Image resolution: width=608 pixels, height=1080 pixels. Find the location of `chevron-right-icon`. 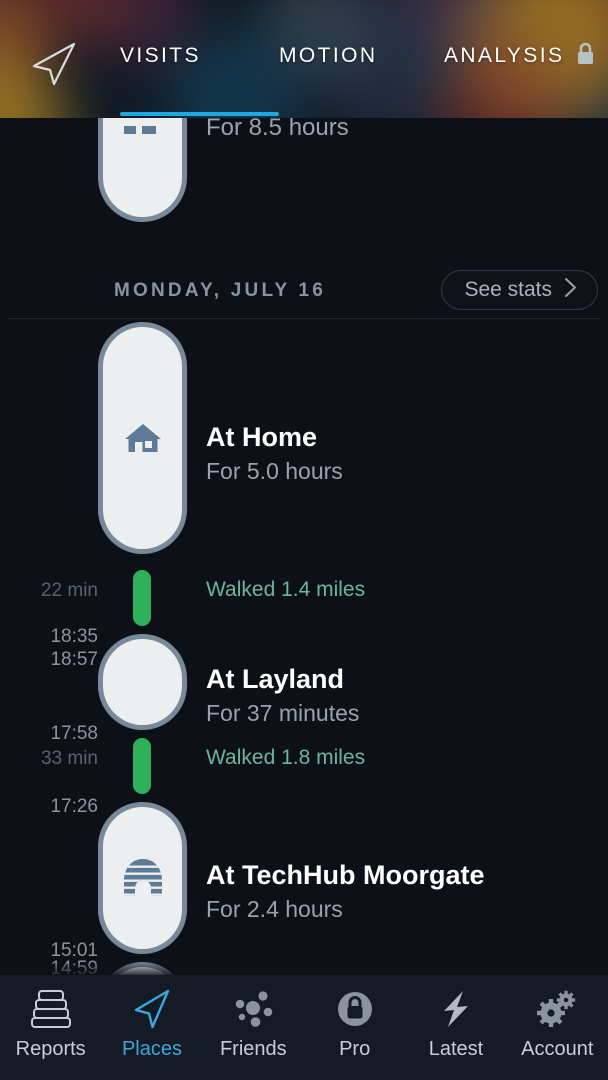

chevron-right-icon is located at coordinates (570, 290).